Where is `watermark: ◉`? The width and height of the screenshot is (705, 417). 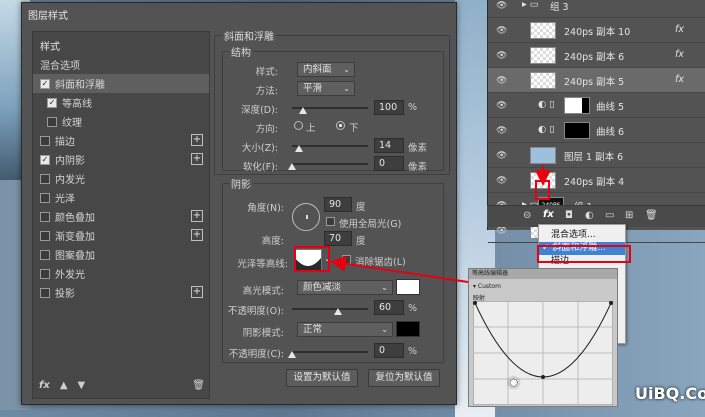 watermark: ◉ is located at coordinates (514, 381).